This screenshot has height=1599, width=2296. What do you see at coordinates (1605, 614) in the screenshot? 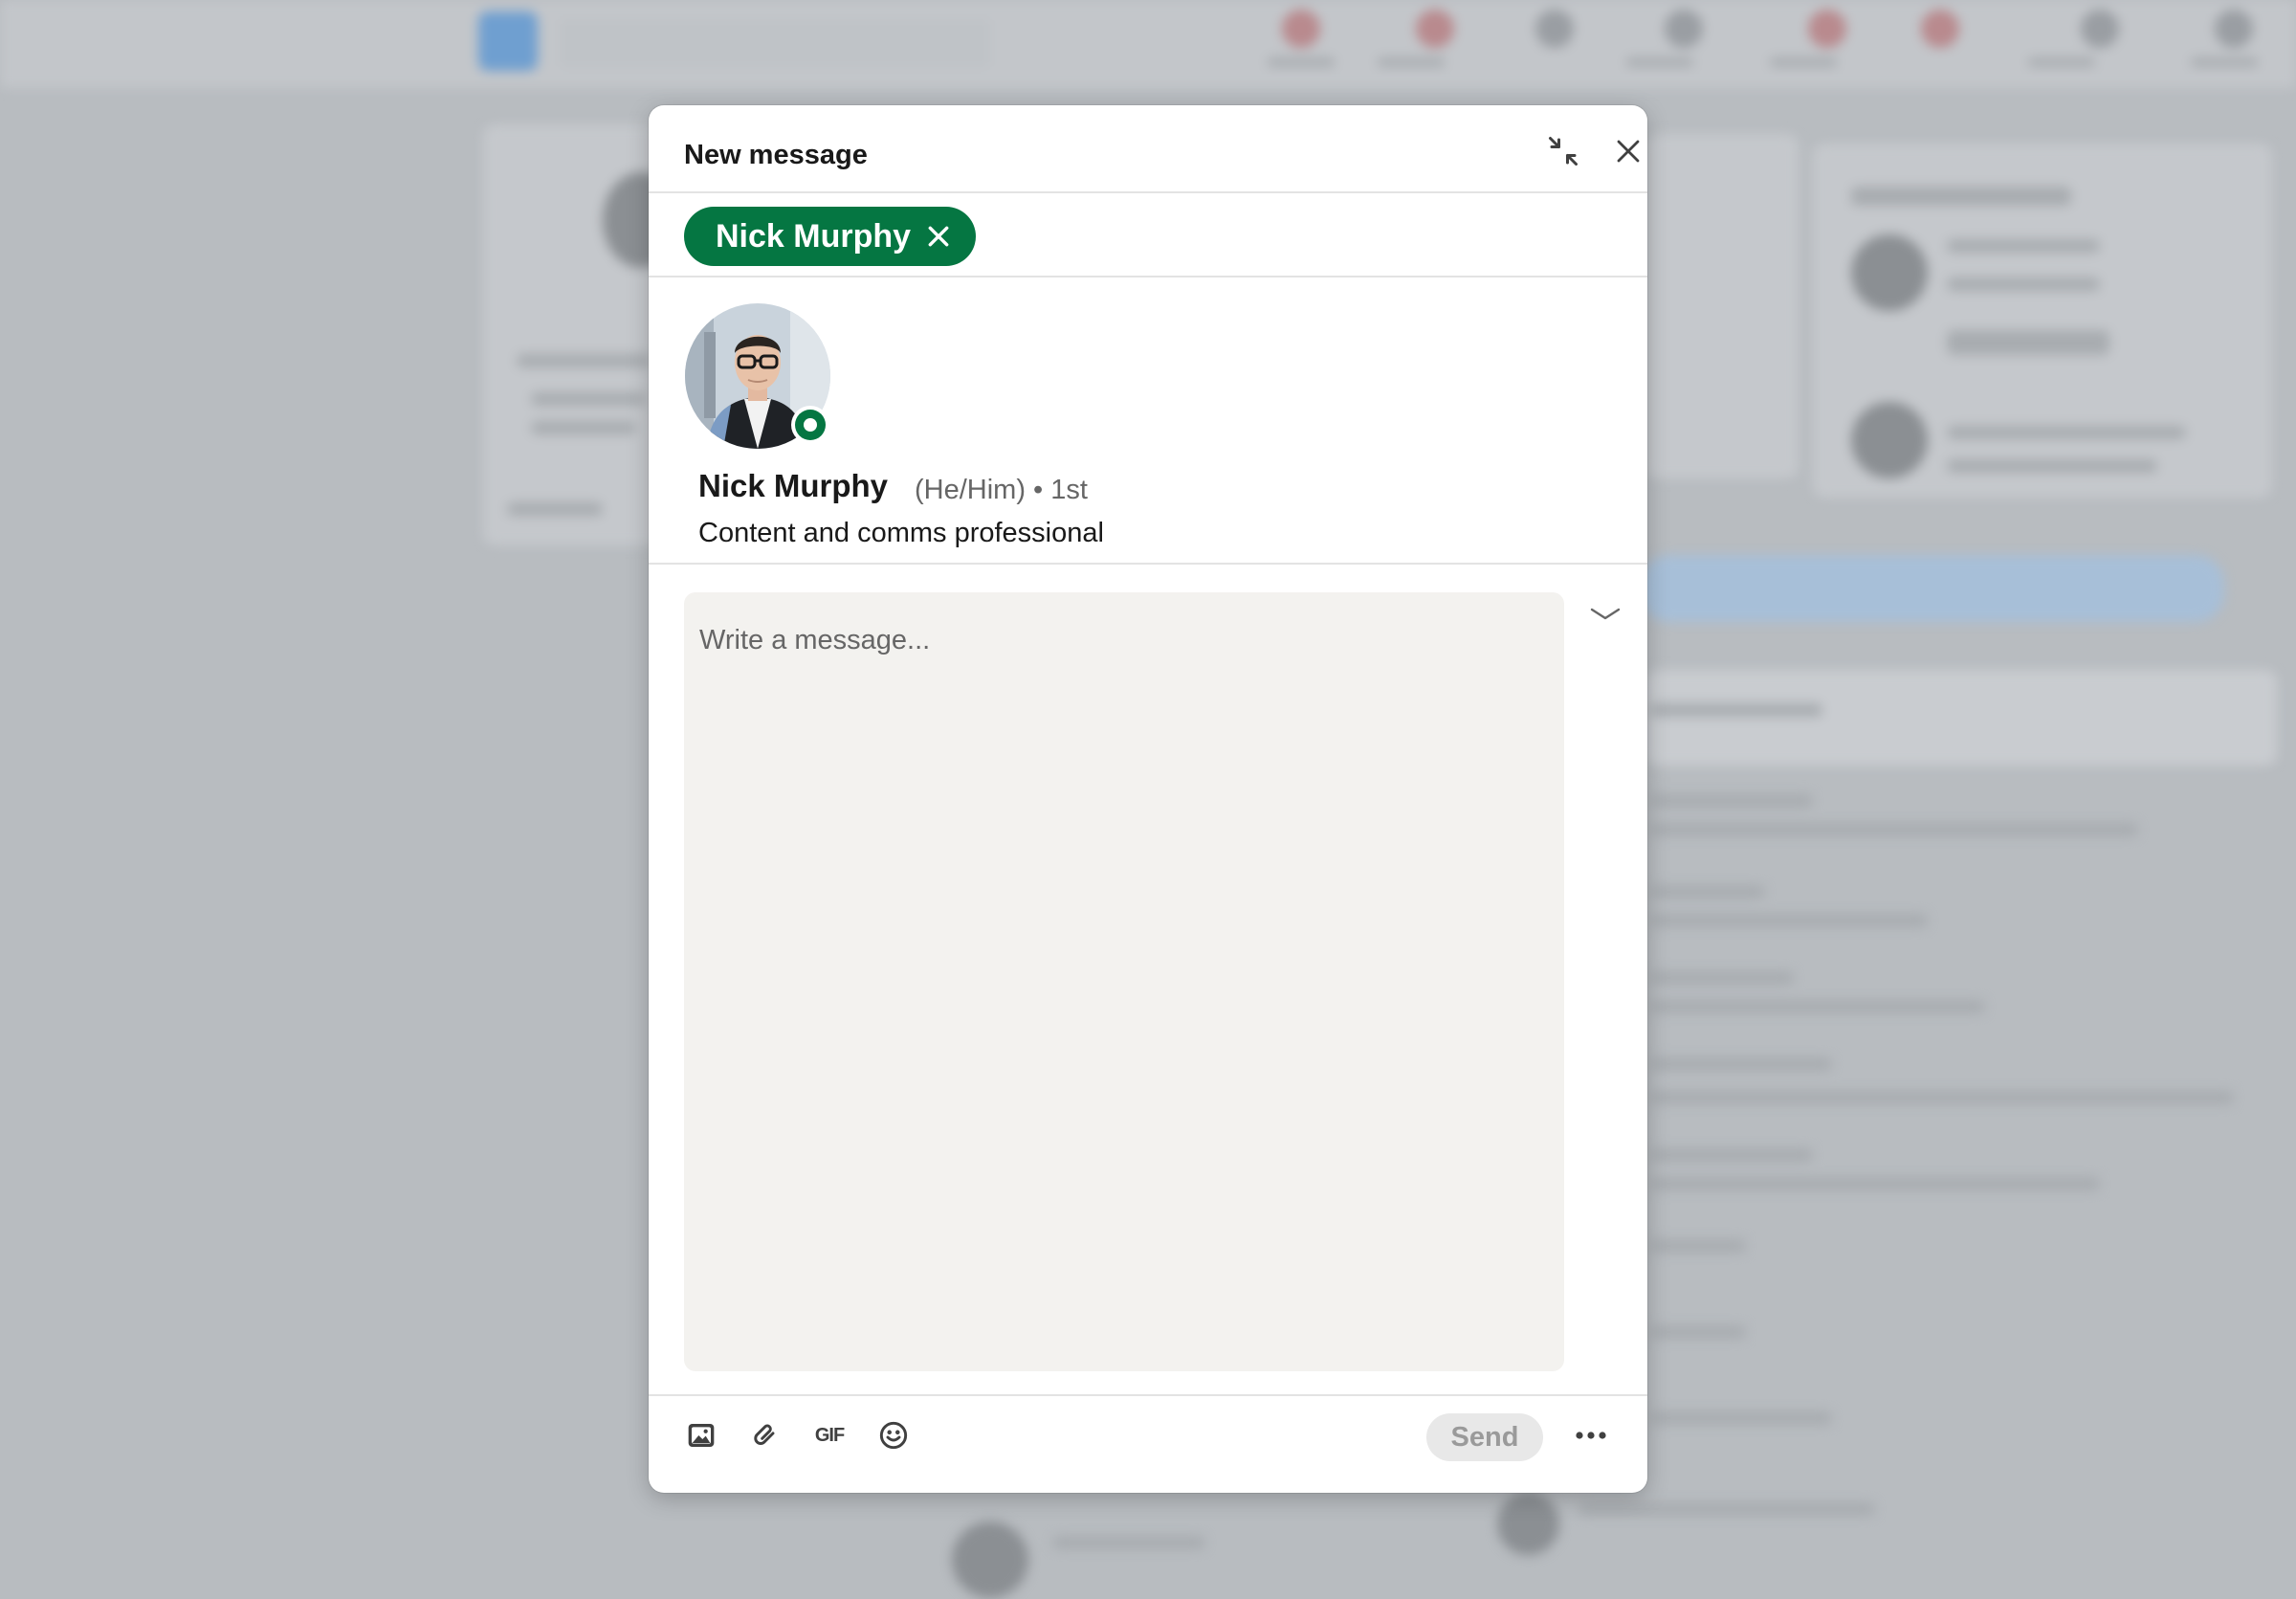
I see `chevron-down-icon` at bounding box center [1605, 614].